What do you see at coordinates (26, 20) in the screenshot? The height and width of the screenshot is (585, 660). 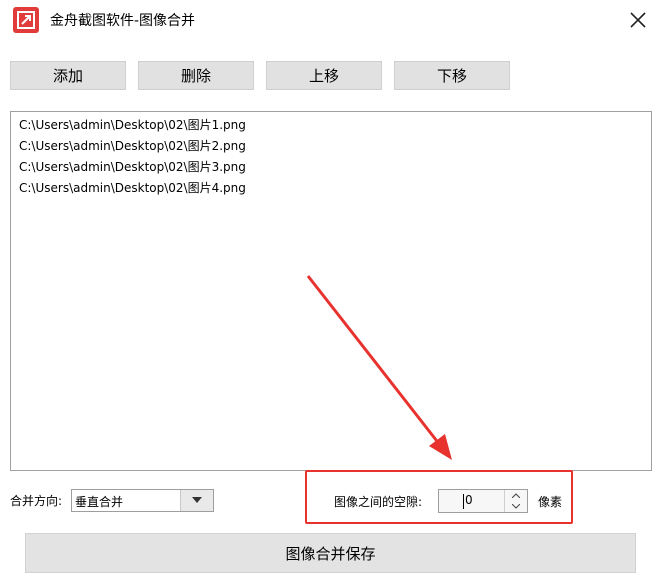 I see `app-logo-icon` at bounding box center [26, 20].